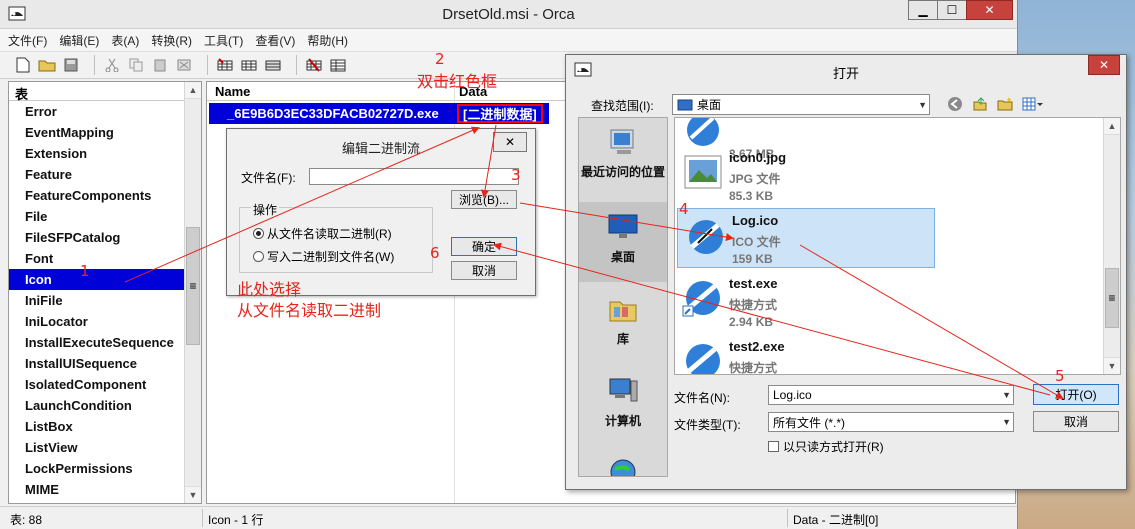 This screenshot has height=529, width=1135. I want to click on close-button: ✕, so click(989, 10).